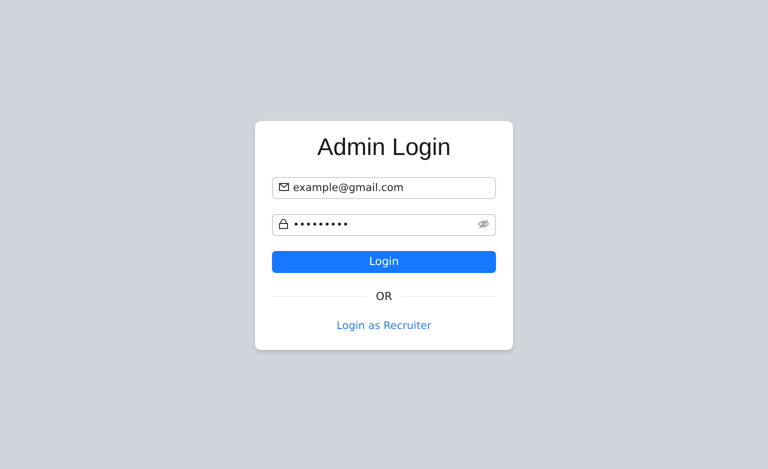 The image size is (768, 469). Describe the element at coordinates (384, 187) in the screenshot. I see `email-field: example@gmail.com` at that location.